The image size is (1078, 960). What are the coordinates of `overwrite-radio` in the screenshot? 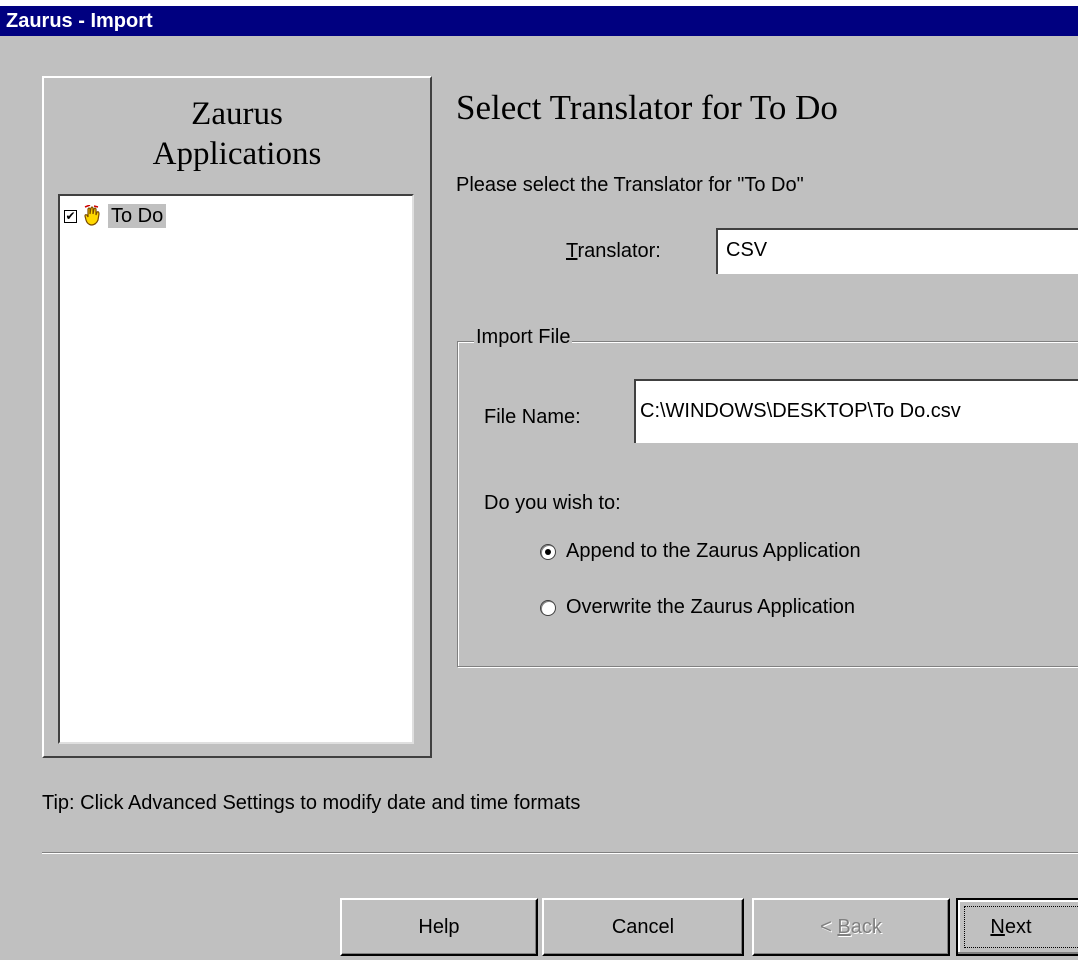 It's located at (548, 607).